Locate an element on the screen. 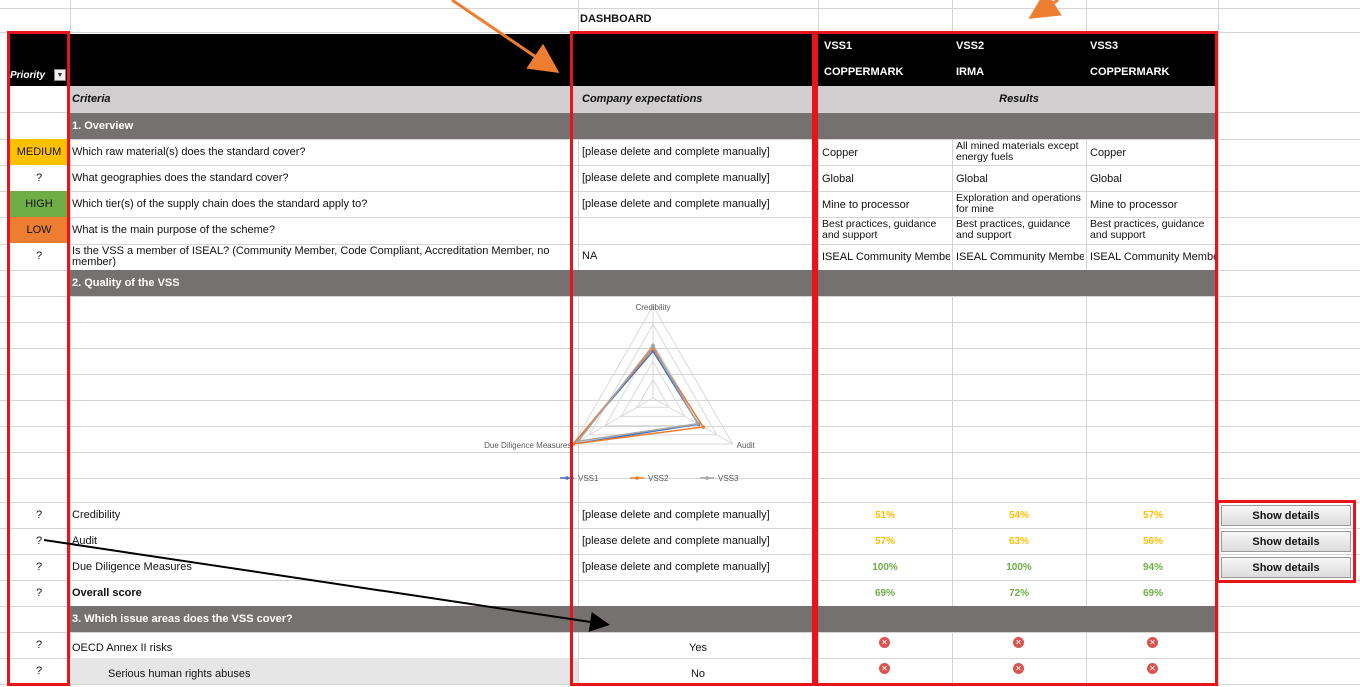 Image resolution: width=1360 pixels, height=687 pixels. arrow-to-issue-areas is located at coordinates (326, 585).